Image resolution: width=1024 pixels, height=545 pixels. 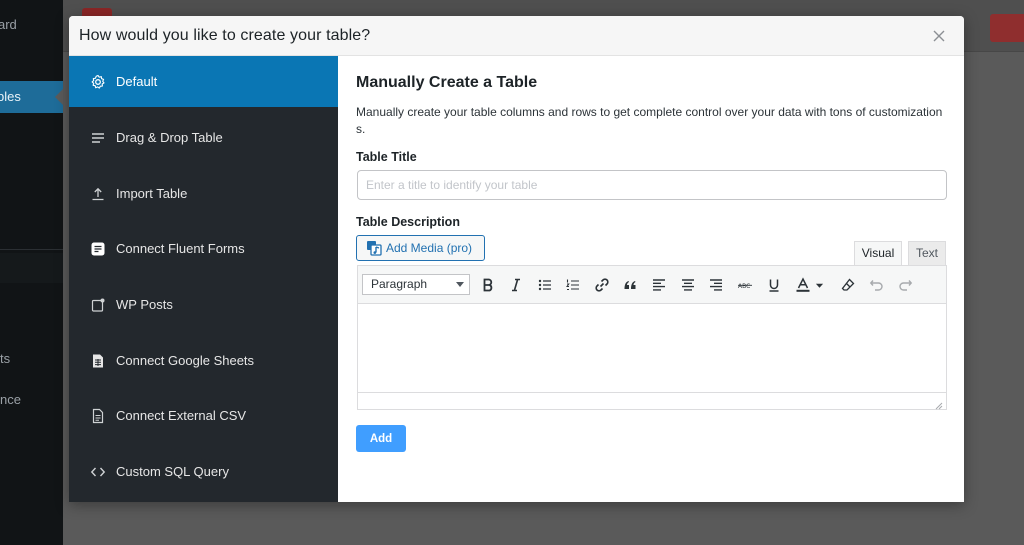 What do you see at coordinates (5, 358) in the screenshot?
I see `wp-menu-item-elements: ts` at bounding box center [5, 358].